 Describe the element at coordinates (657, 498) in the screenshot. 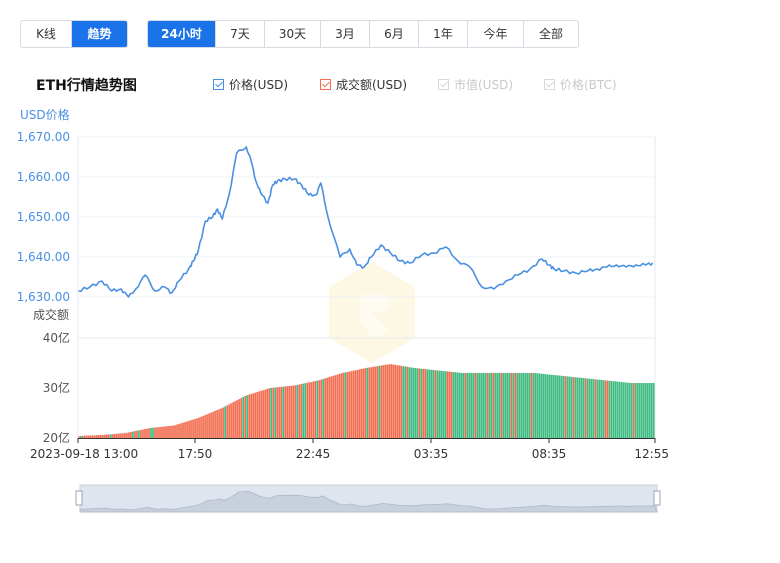

I see `slider-right-handle` at that location.